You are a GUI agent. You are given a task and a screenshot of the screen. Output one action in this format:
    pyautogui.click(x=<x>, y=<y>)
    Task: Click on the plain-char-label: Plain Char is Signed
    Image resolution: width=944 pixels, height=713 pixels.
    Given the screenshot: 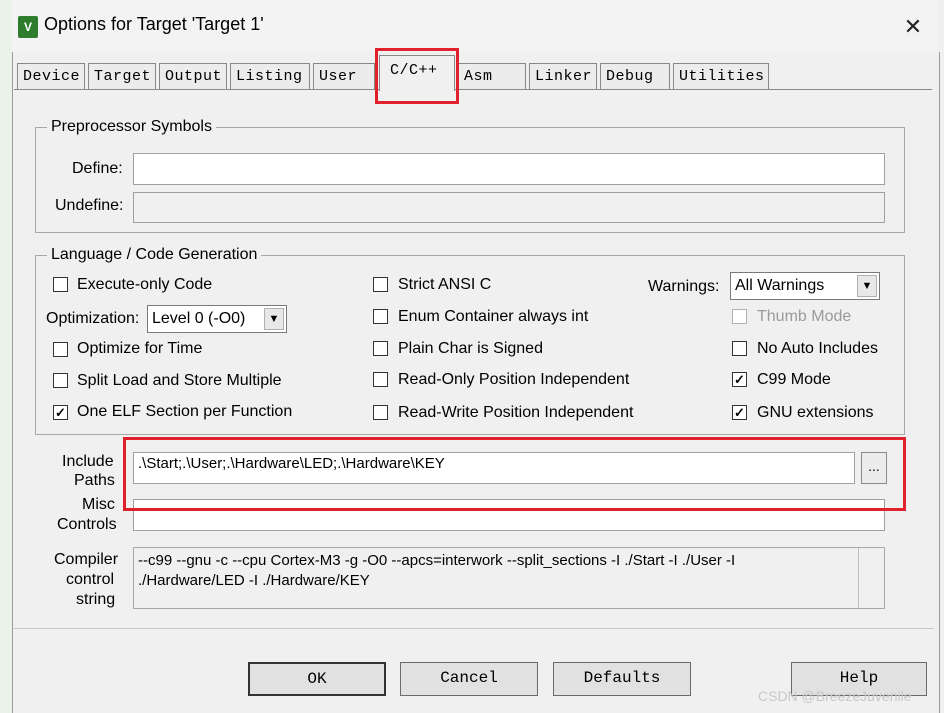 What is the action you would take?
    pyautogui.click(x=470, y=348)
    